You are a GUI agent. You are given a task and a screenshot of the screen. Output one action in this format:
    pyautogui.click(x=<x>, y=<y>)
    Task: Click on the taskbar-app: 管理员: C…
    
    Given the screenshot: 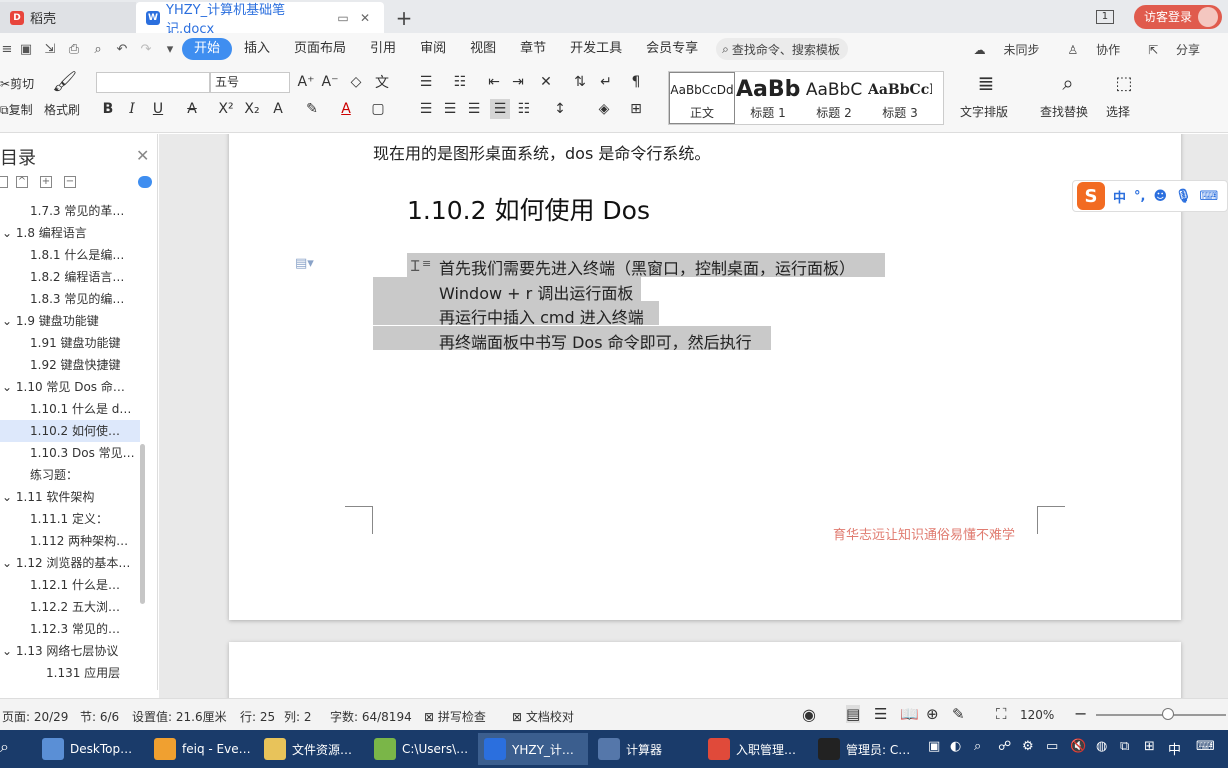 What is the action you would take?
    pyautogui.click(x=866, y=749)
    